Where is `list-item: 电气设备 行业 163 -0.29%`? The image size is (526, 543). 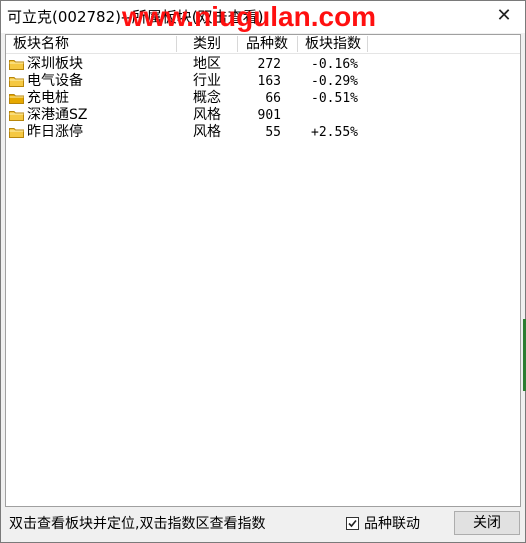 list-item: 电气设备 行业 163 -0.29% is located at coordinates (263, 81).